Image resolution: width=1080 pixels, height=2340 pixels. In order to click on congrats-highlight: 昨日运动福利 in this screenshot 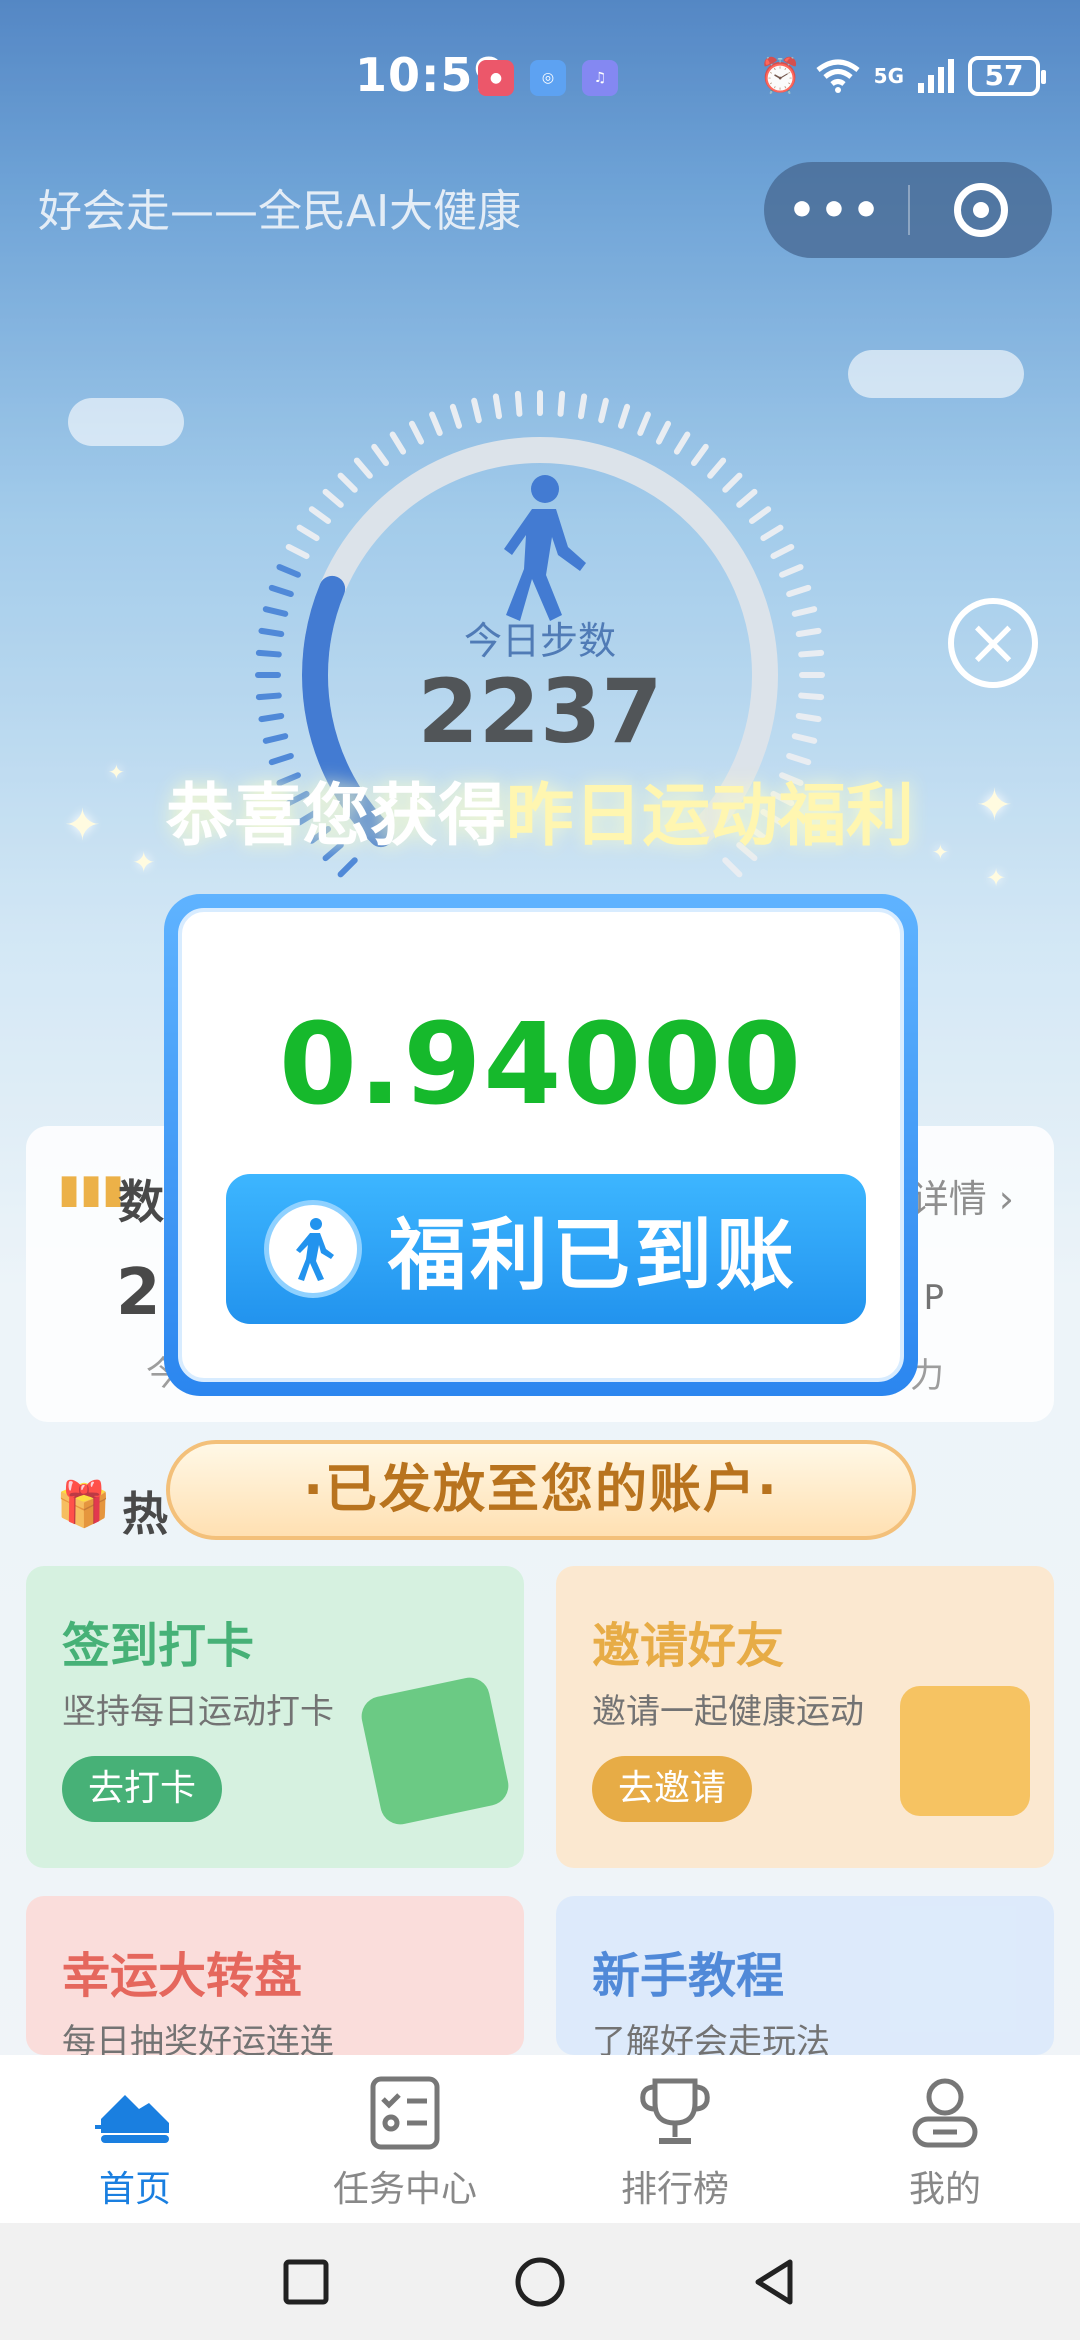, I will do `click(710, 816)`.